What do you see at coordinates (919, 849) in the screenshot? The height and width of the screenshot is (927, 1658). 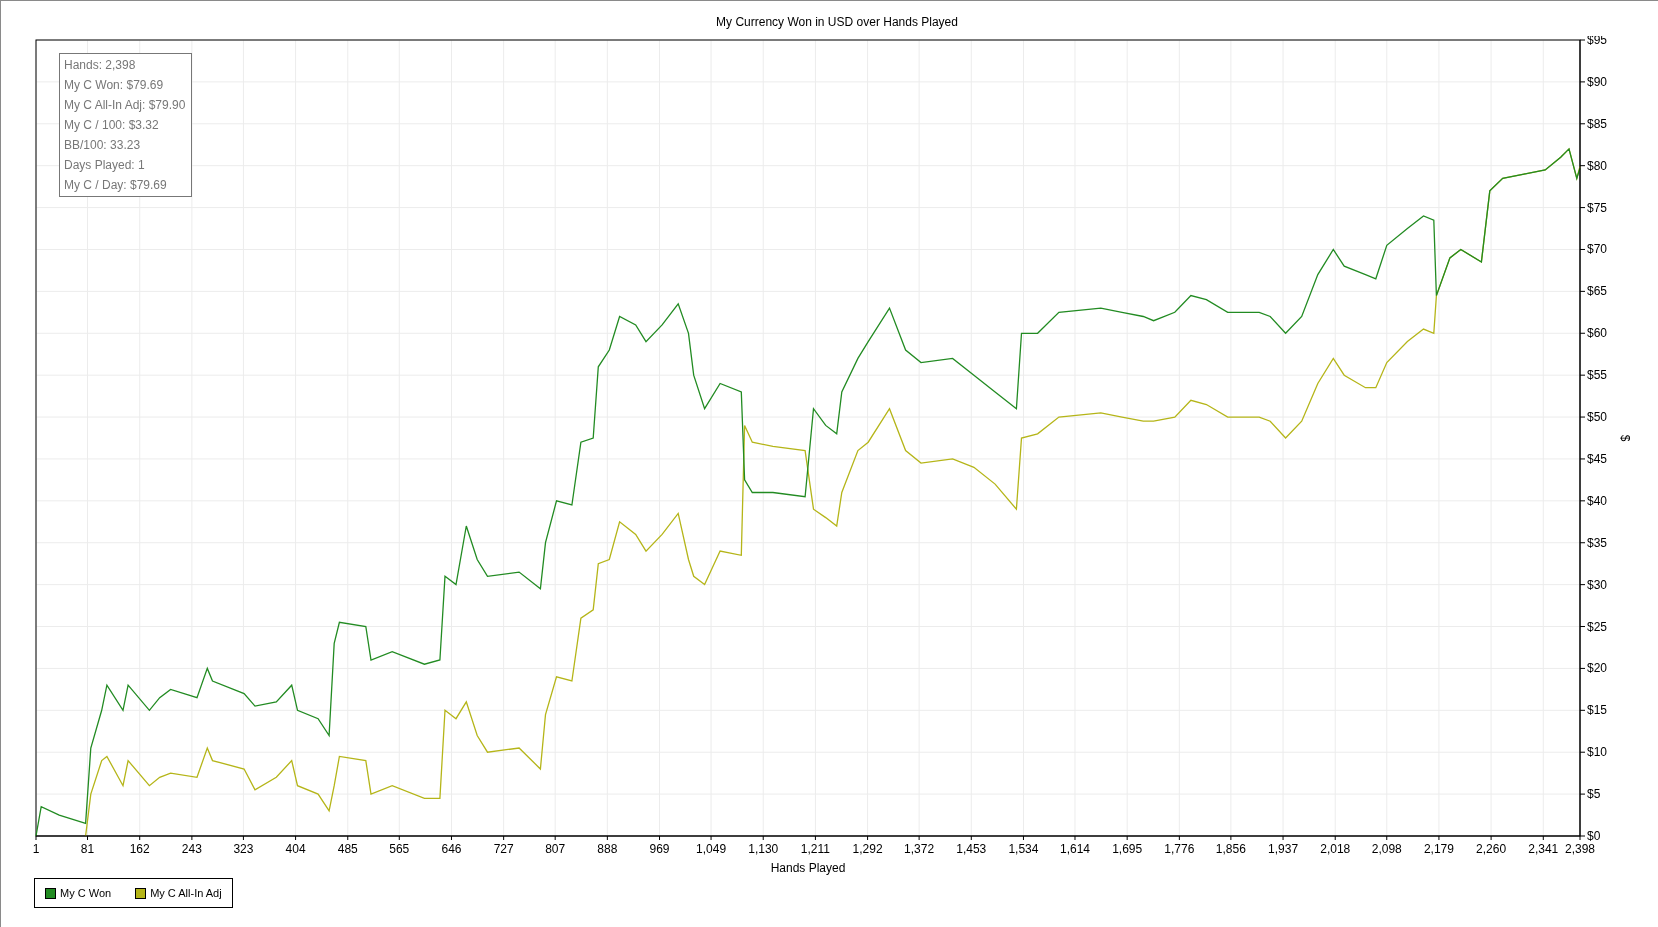 I see `tick-label: 1,372` at bounding box center [919, 849].